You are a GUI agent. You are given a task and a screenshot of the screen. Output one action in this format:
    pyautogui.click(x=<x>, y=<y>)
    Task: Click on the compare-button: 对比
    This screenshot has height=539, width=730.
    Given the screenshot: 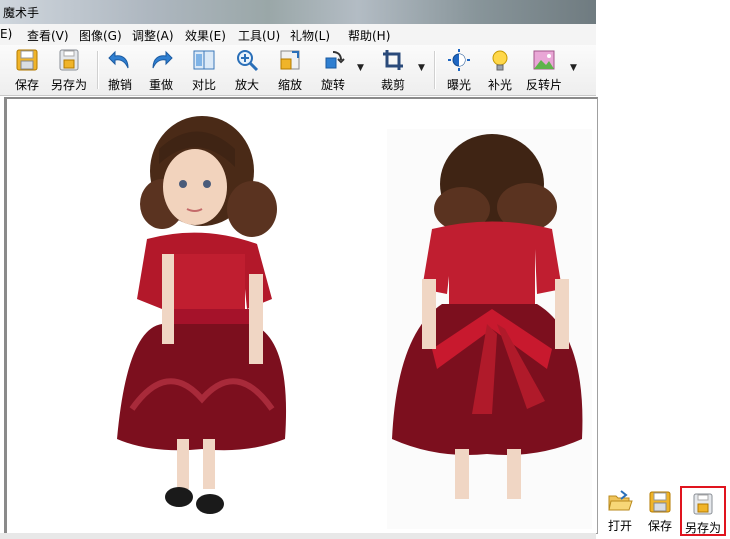 What is the action you would take?
    pyautogui.click(x=204, y=70)
    